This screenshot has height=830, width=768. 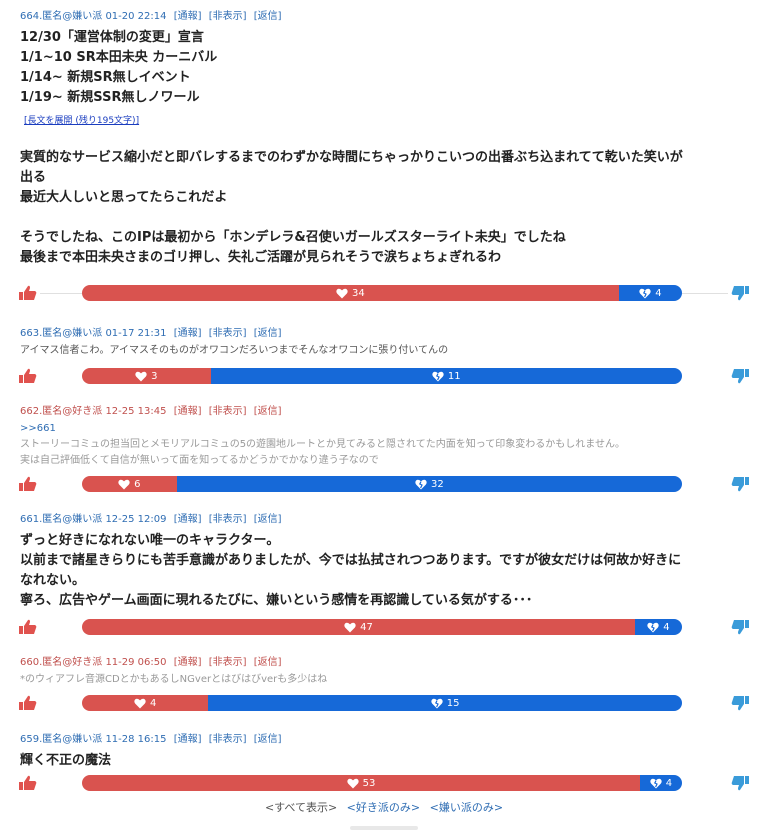 I want to click on comment-author: 664.匿名@嫌い派 01-20 22:14, so click(x=93, y=16).